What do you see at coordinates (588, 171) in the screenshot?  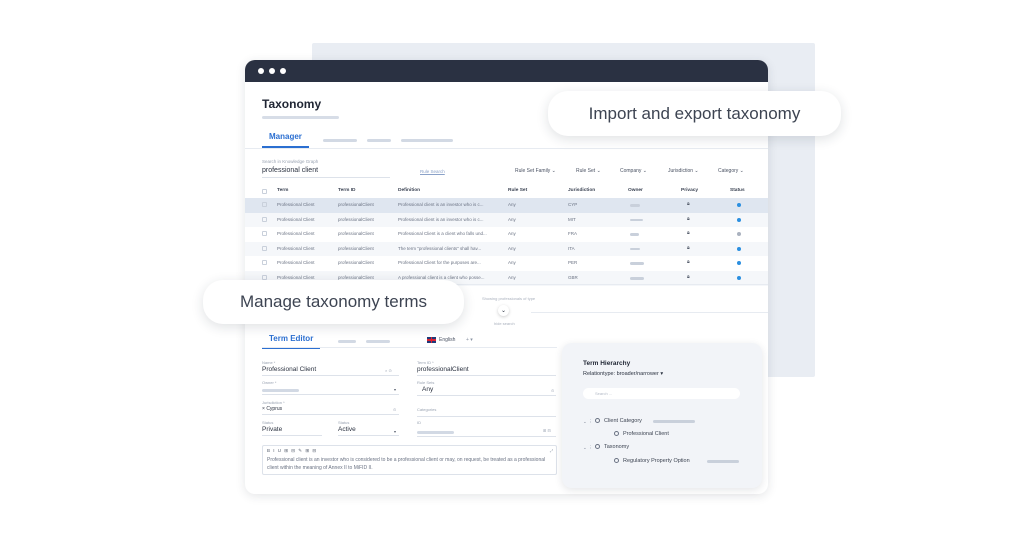 I see `filter-rule-set: Rule Set ⌄` at bounding box center [588, 171].